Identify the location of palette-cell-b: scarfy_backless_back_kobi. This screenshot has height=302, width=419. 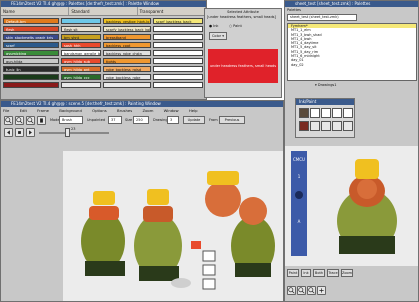
(127, 29).